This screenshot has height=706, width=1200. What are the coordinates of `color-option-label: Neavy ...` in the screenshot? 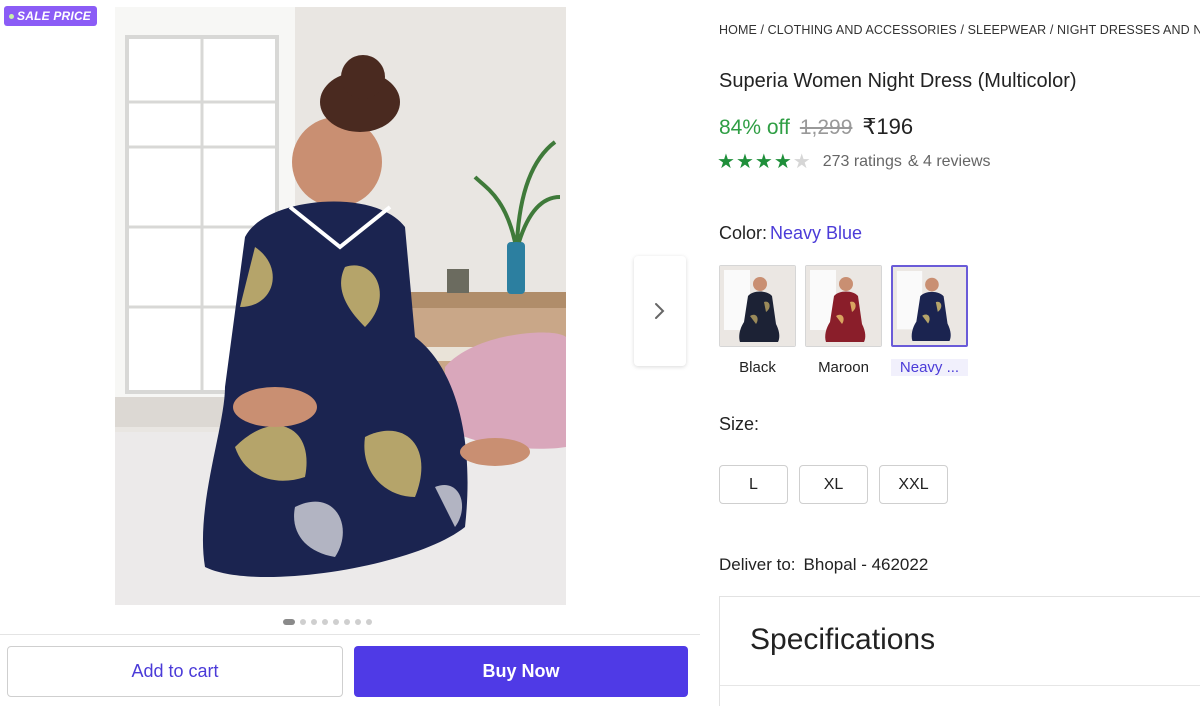 It's located at (929, 367).